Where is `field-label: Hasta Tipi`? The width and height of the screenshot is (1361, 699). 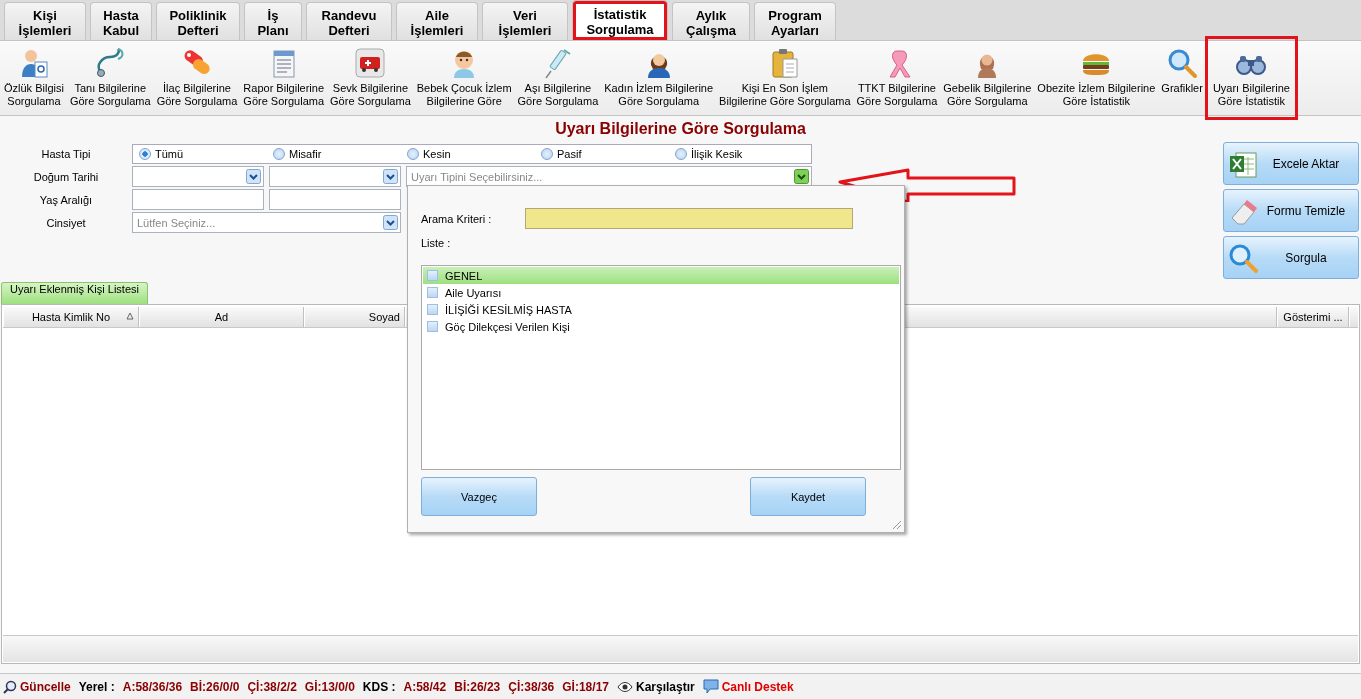
field-label: Hasta Tipi is located at coordinates (66, 154).